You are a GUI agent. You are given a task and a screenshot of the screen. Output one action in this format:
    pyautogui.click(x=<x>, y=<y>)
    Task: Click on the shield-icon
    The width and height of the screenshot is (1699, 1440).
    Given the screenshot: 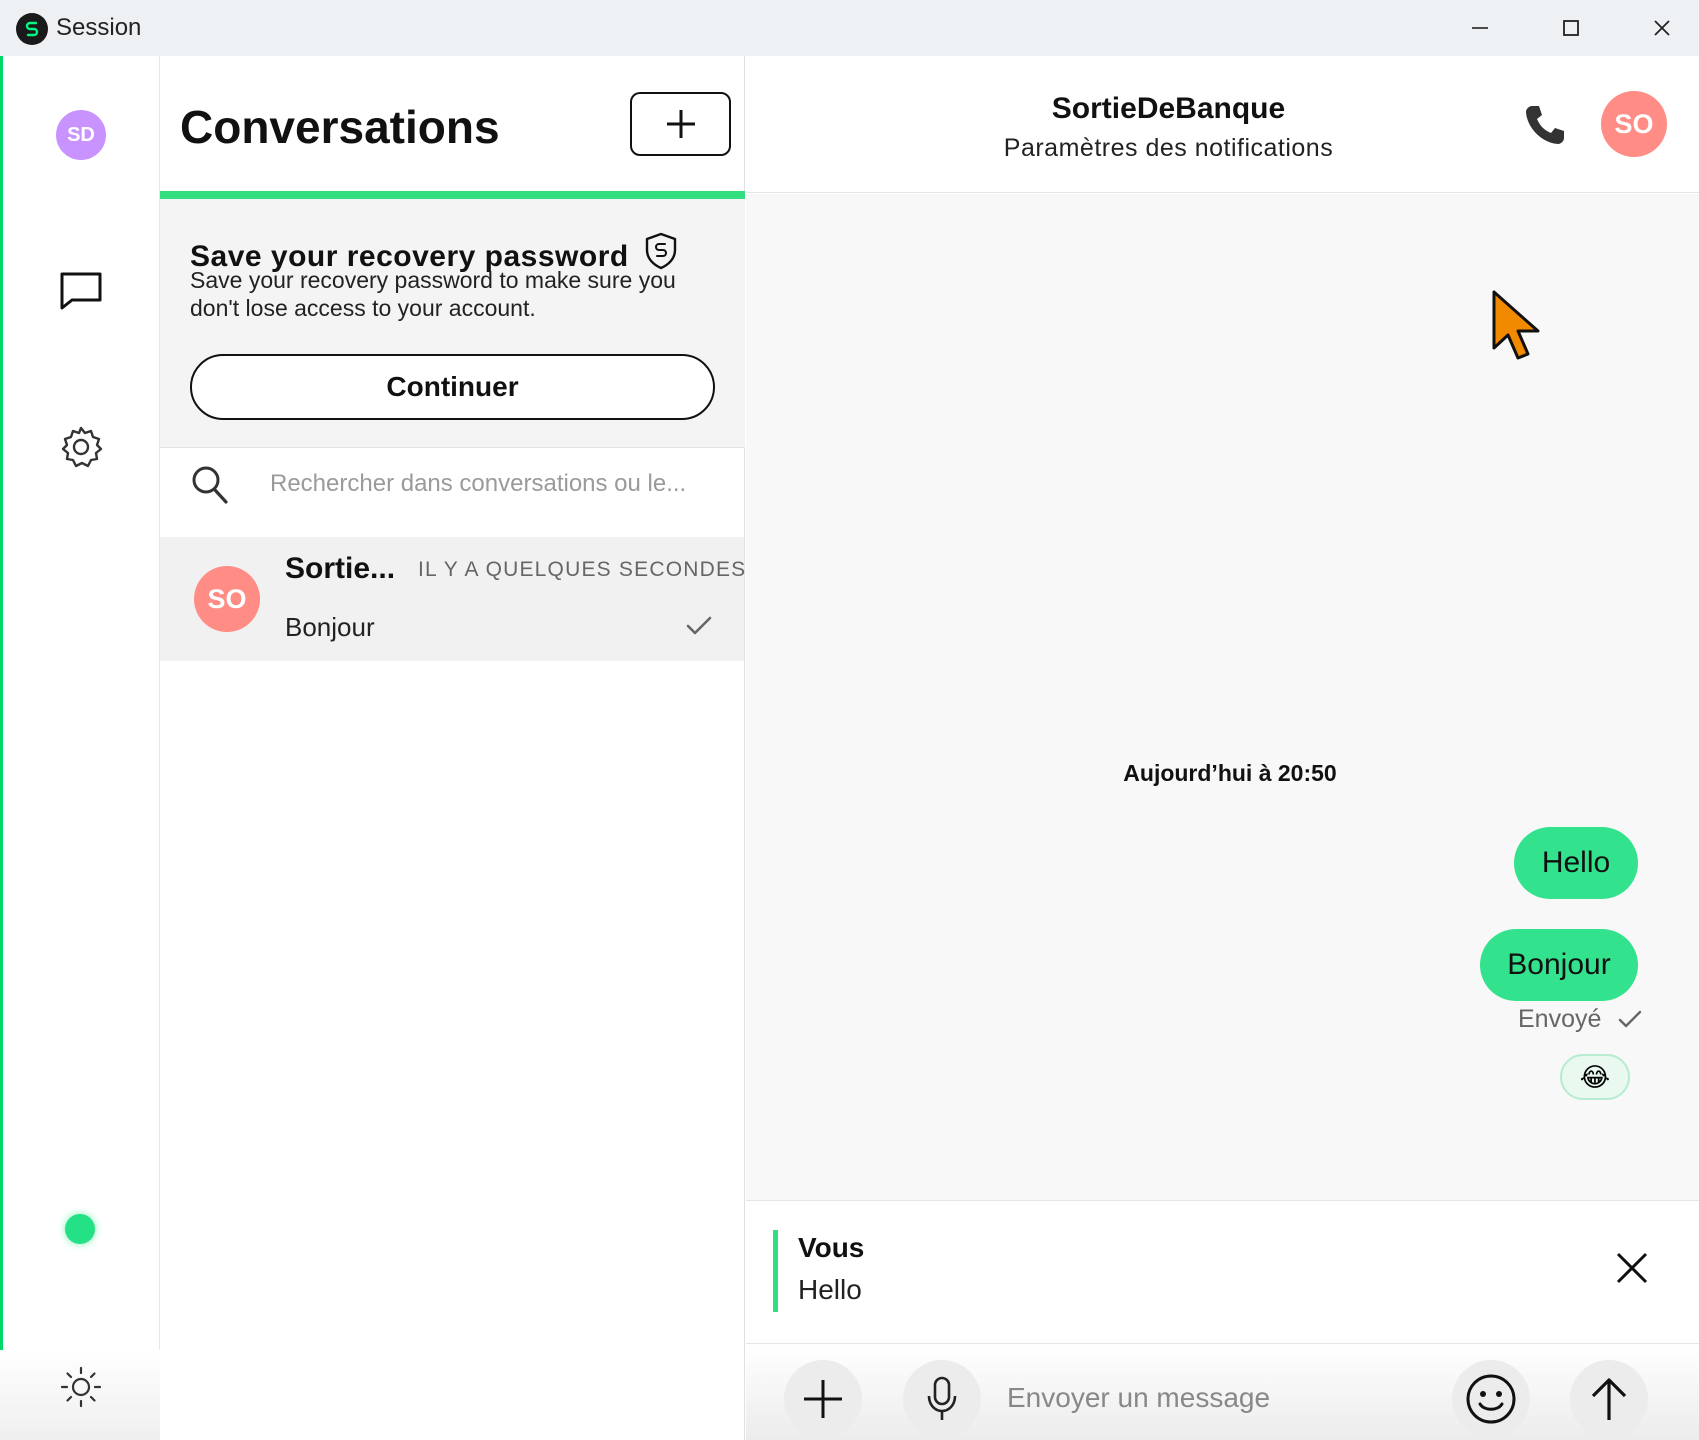 What is the action you would take?
    pyautogui.click(x=660, y=251)
    